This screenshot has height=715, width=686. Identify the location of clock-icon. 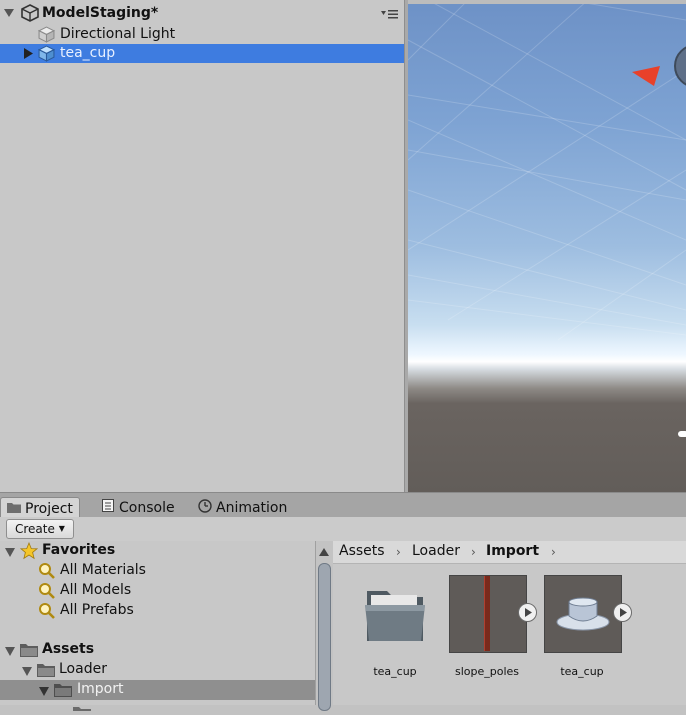
(205, 507).